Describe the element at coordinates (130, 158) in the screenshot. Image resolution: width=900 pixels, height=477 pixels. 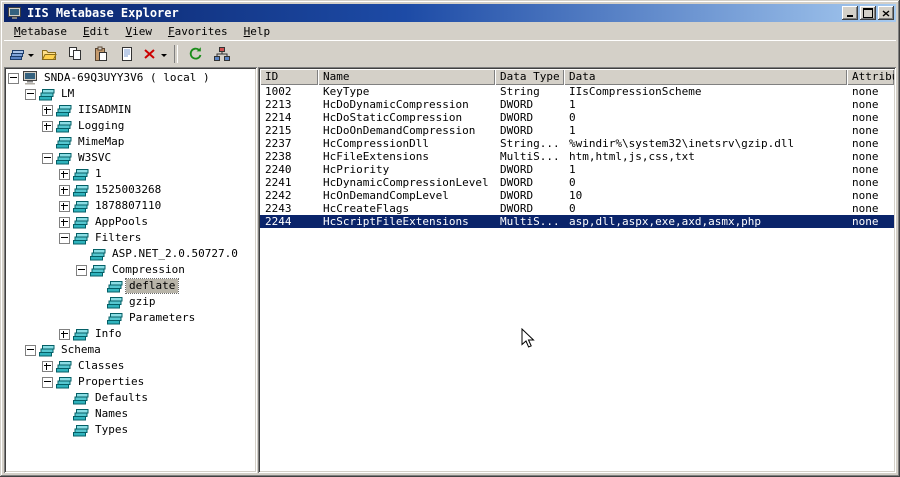
I see `tree-node-w3svc: W3SVC` at that location.